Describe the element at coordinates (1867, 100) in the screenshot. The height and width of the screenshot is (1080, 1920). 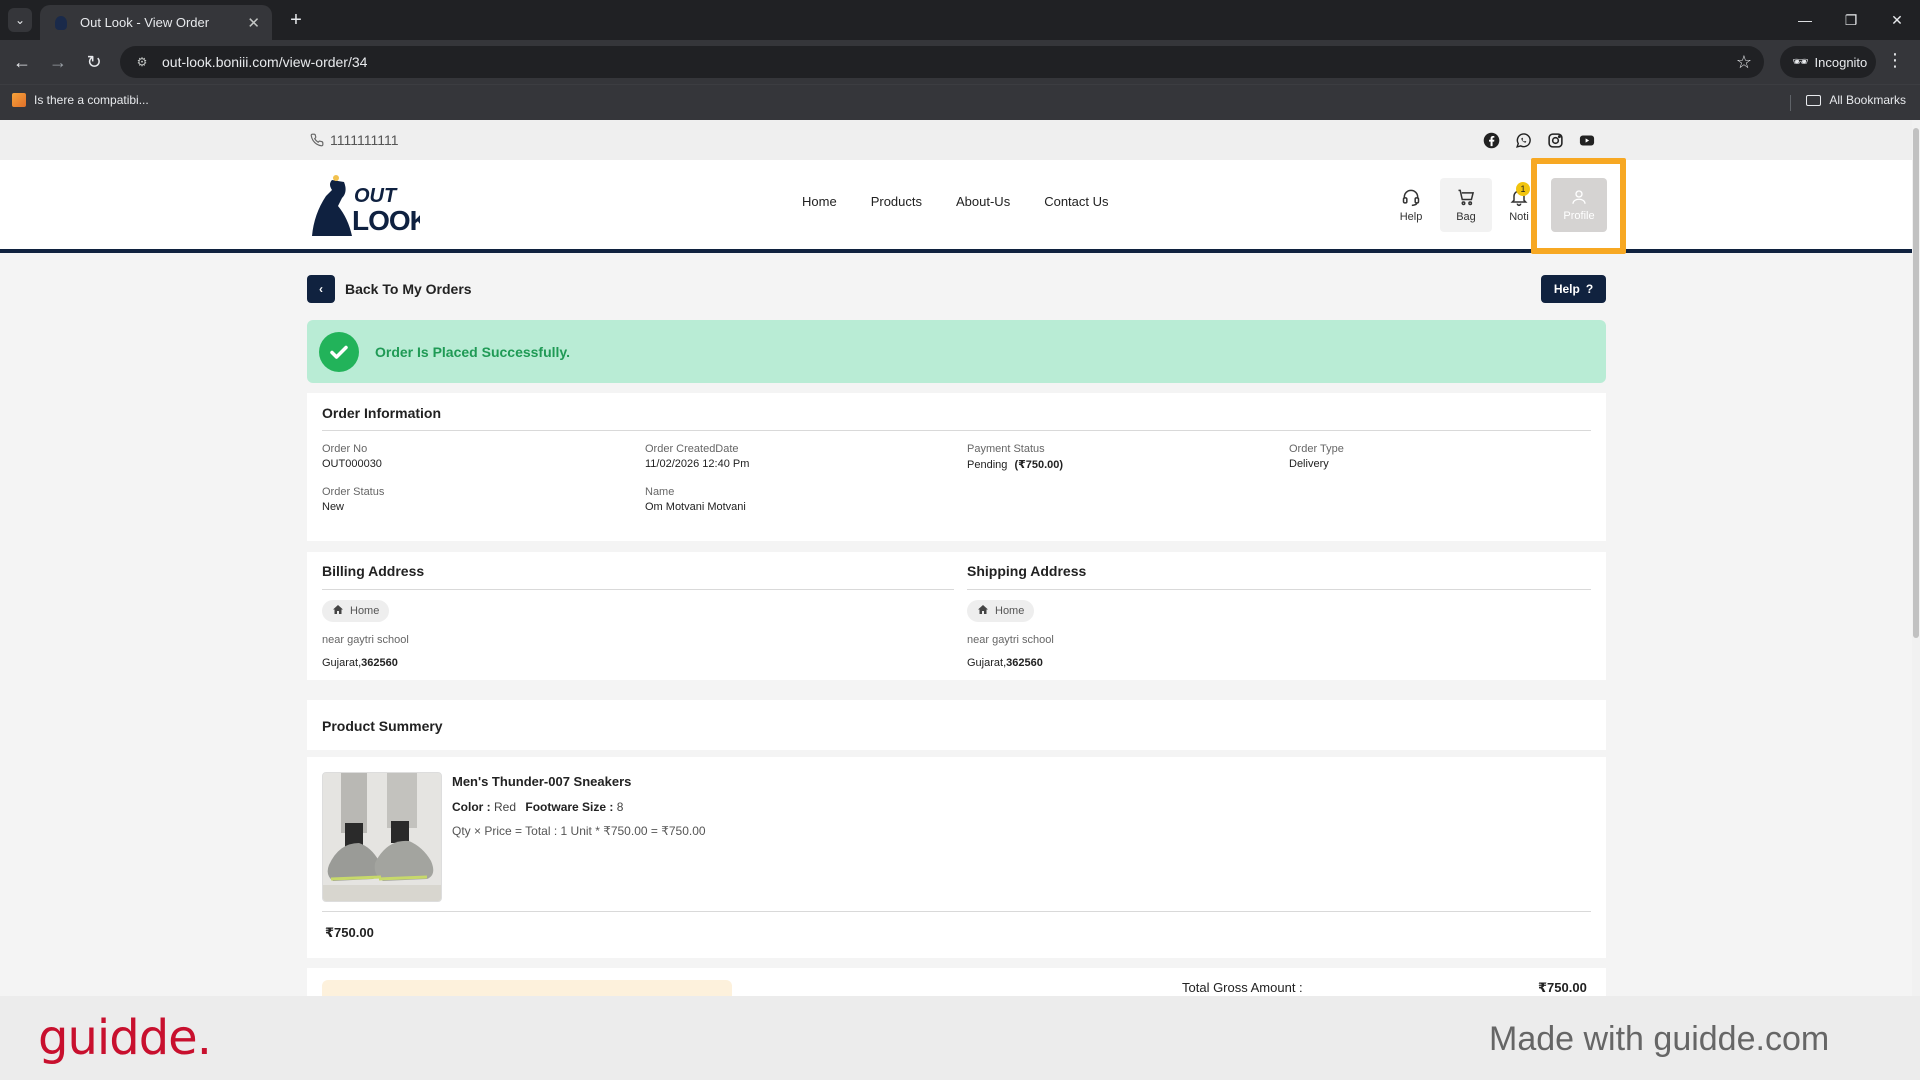
I see `all-bookmarks-label: All Bookmarks` at that location.